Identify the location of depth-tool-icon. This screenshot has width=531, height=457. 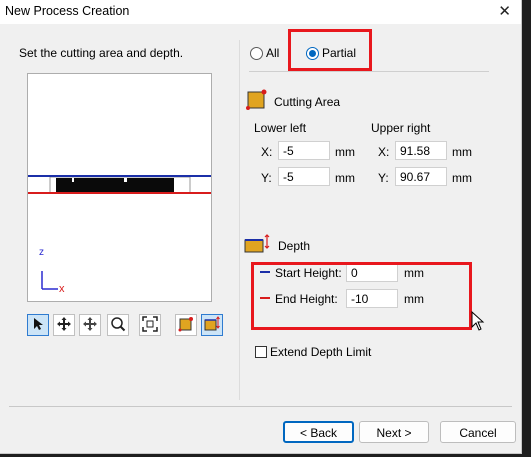
(212, 325).